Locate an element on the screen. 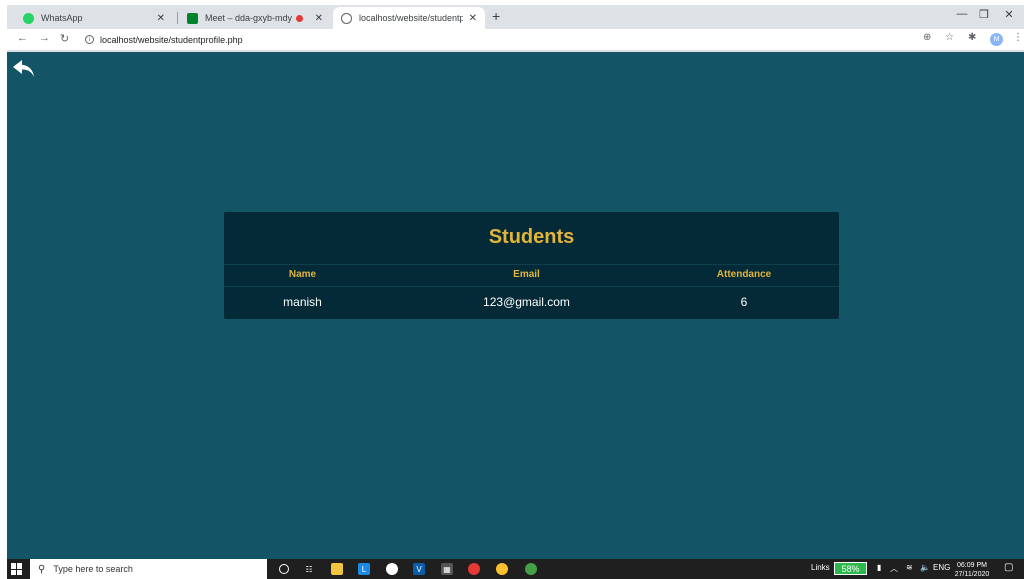  language-indicator: ENG is located at coordinates (941, 567).